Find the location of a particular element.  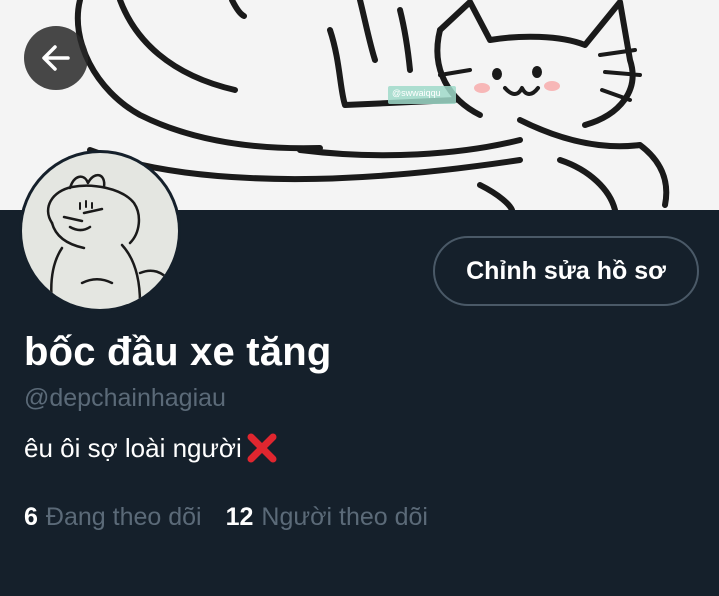

avatar-image is located at coordinates (100, 231).